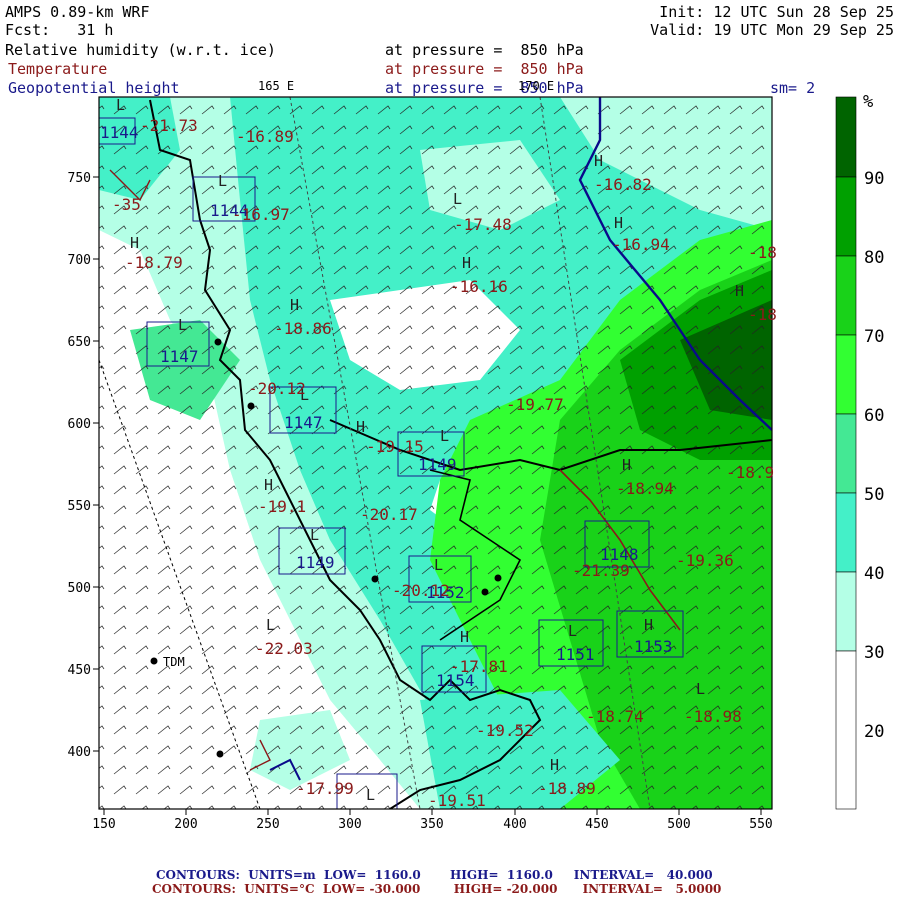 The image size is (900, 900). Describe the element at coordinates (874, 574) in the screenshot. I see `colorbar-level: 40` at that location.